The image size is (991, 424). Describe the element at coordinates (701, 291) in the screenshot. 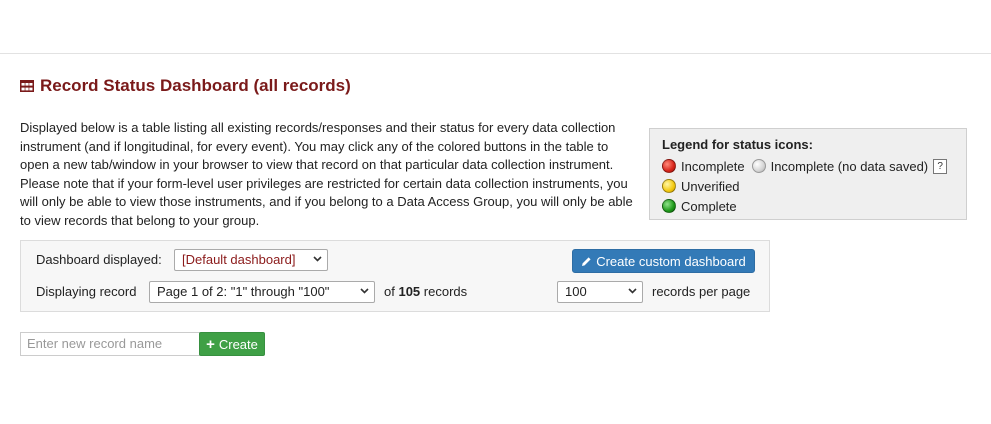

I see `records-per-page-label: records per page` at that location.